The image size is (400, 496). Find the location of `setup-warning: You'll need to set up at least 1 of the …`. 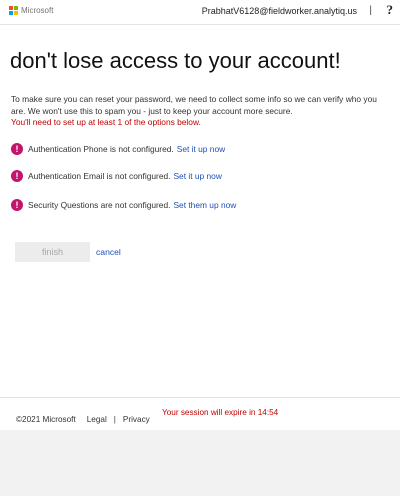

setup-warning: You'll need to set up at least 1 of the … is located at coordinates (106, 122).